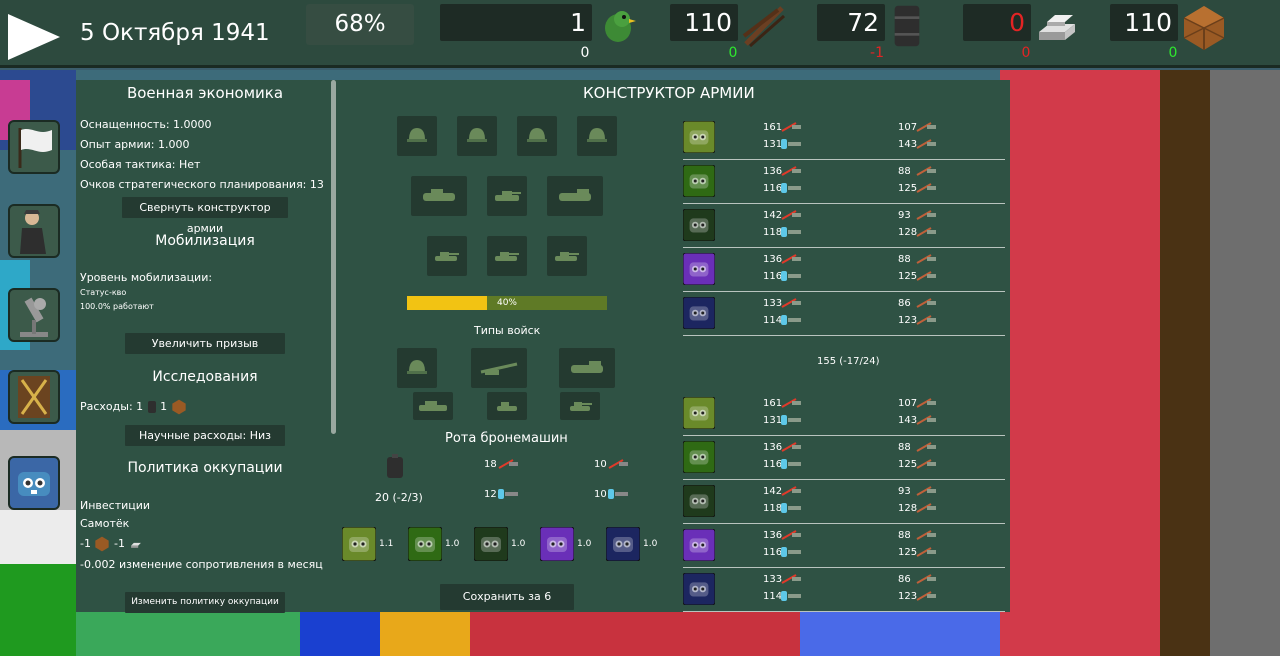 This screenshot has width=1280, height=656. What do you see at coordinates (587, 368) in the screenshot?
I see `troop-type-armored-car` at bounding box center [587, 368].